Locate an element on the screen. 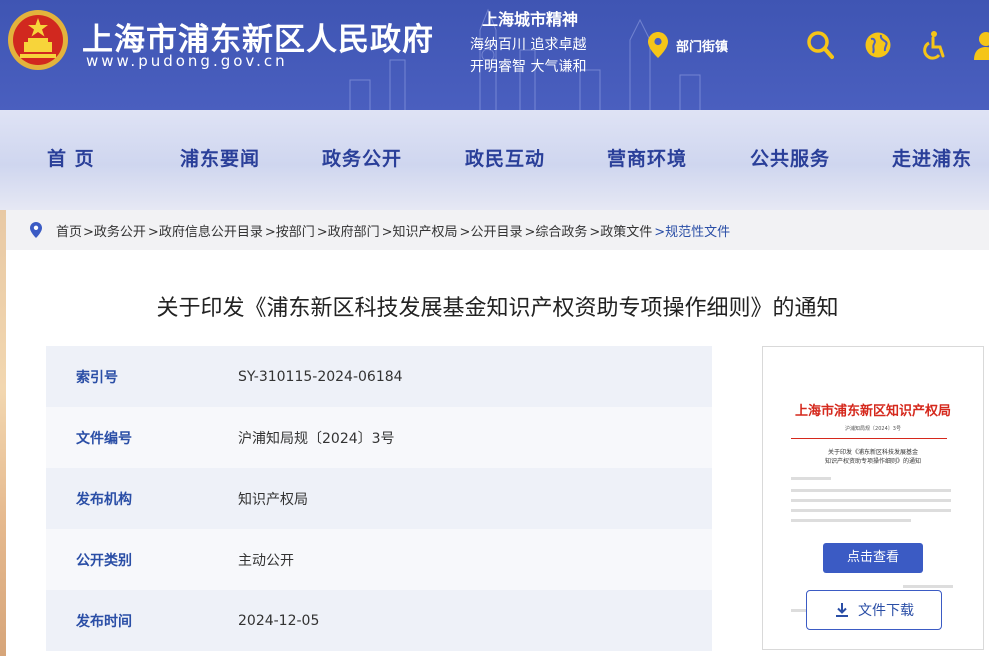 This screenshot has width=989, height=656. breadcrumb-catalog: >公开目录 is located at coordinates (491, 230).